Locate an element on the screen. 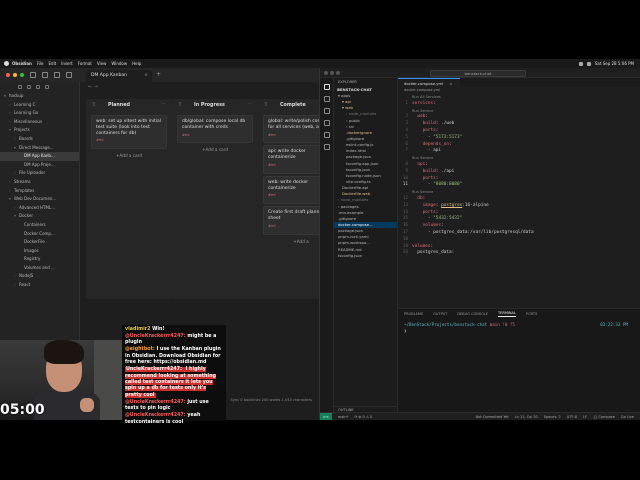 Image resolution: width=640 pixels, height=480 pixels. menu-item-format: Format is located at coordinates (85, 63).